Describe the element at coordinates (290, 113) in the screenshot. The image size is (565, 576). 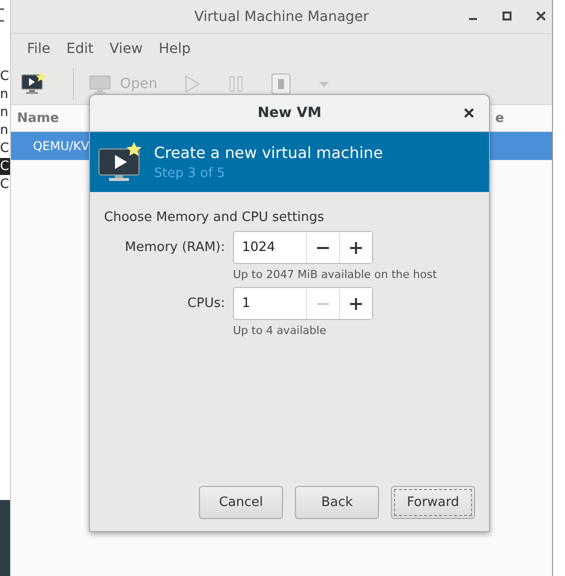
I see `dialog-title: New VM` at that location.